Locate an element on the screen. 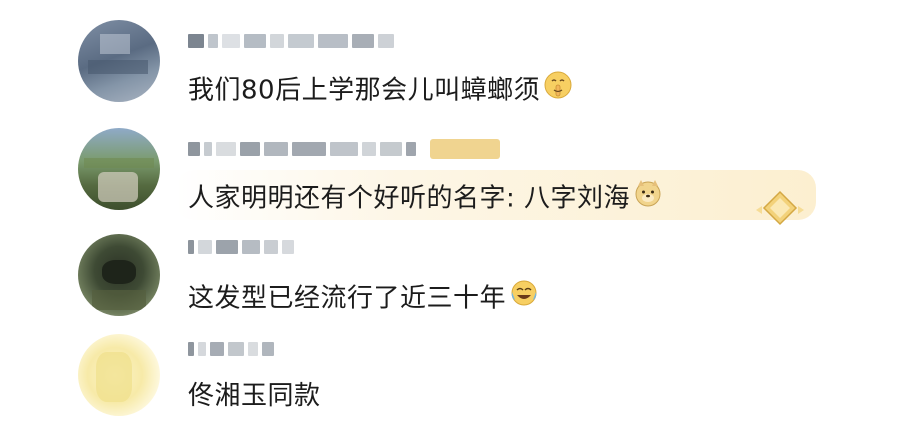  comment-text: 人家明明还有个好听的名字: 八字刘海 is located at coordinates (425, 199).